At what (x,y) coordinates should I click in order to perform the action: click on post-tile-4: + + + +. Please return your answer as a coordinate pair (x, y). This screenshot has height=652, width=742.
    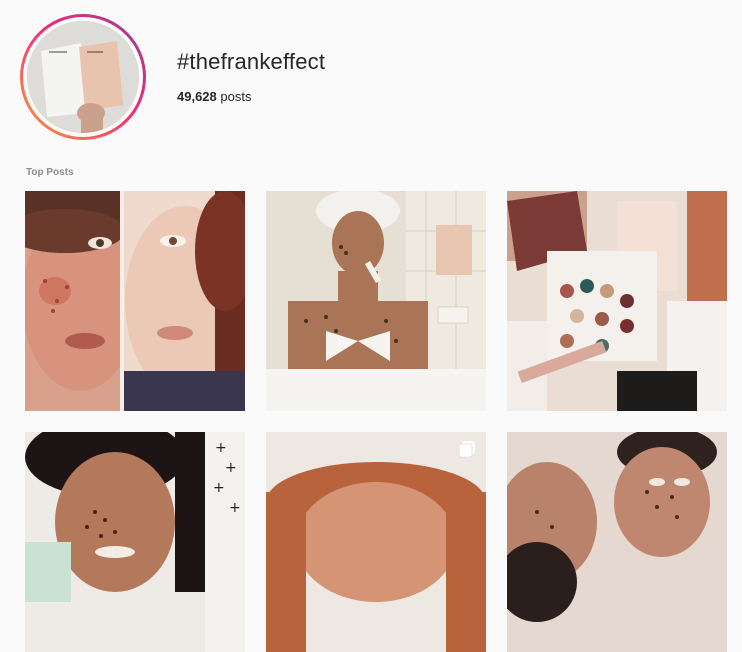
    Looking at the image, I should click on (135, 542).